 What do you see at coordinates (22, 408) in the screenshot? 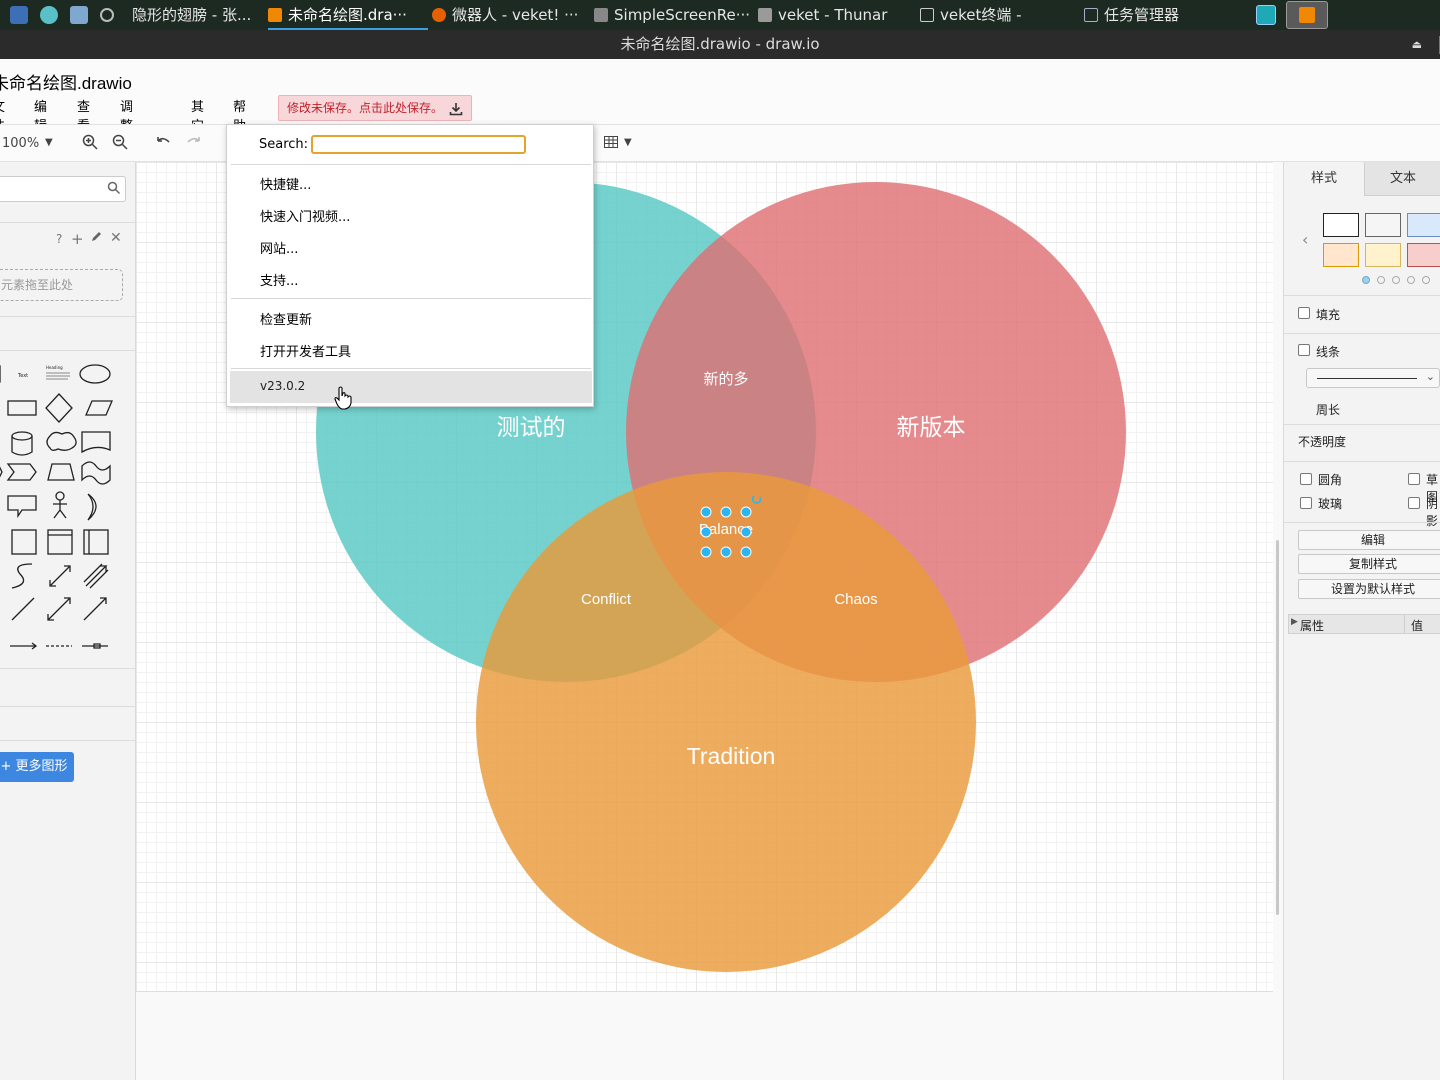
I see `process-shape-icon` at bounding box center [22, 408].